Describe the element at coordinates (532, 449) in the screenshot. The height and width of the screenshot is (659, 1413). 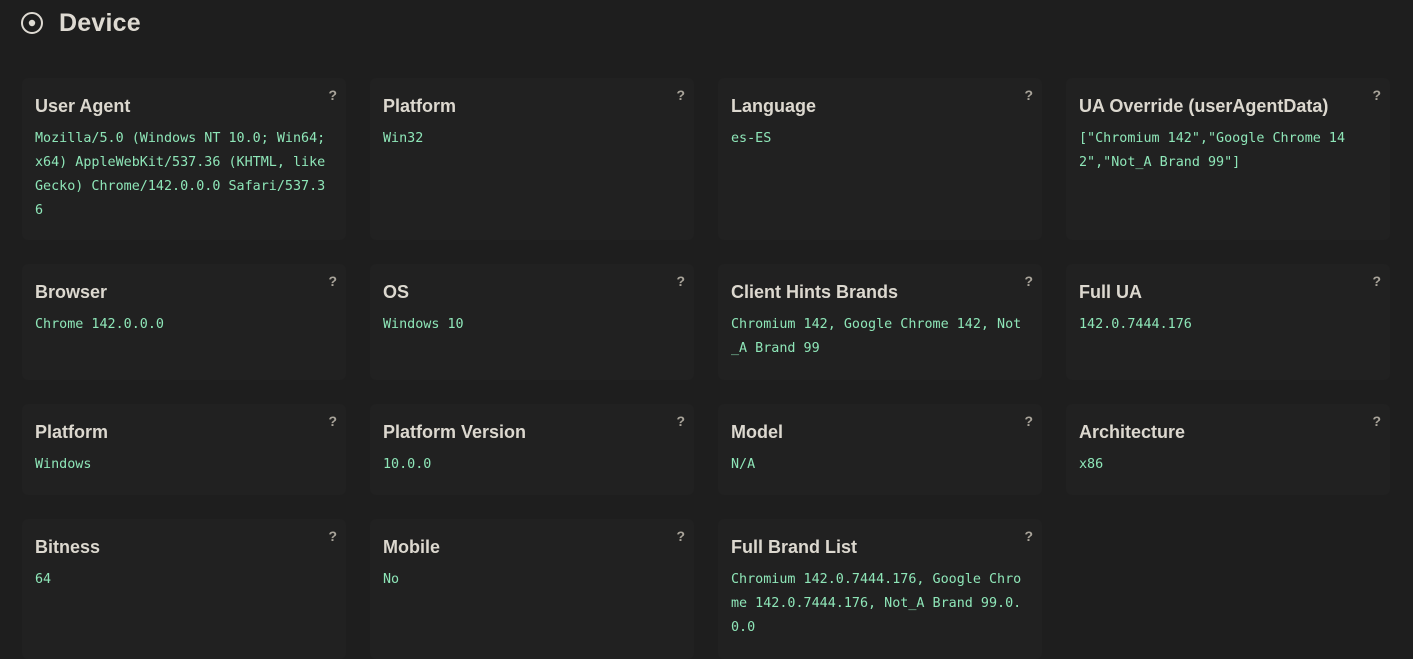
I see `card-platform-version: Platform Version ? 10.0.0` at that location.